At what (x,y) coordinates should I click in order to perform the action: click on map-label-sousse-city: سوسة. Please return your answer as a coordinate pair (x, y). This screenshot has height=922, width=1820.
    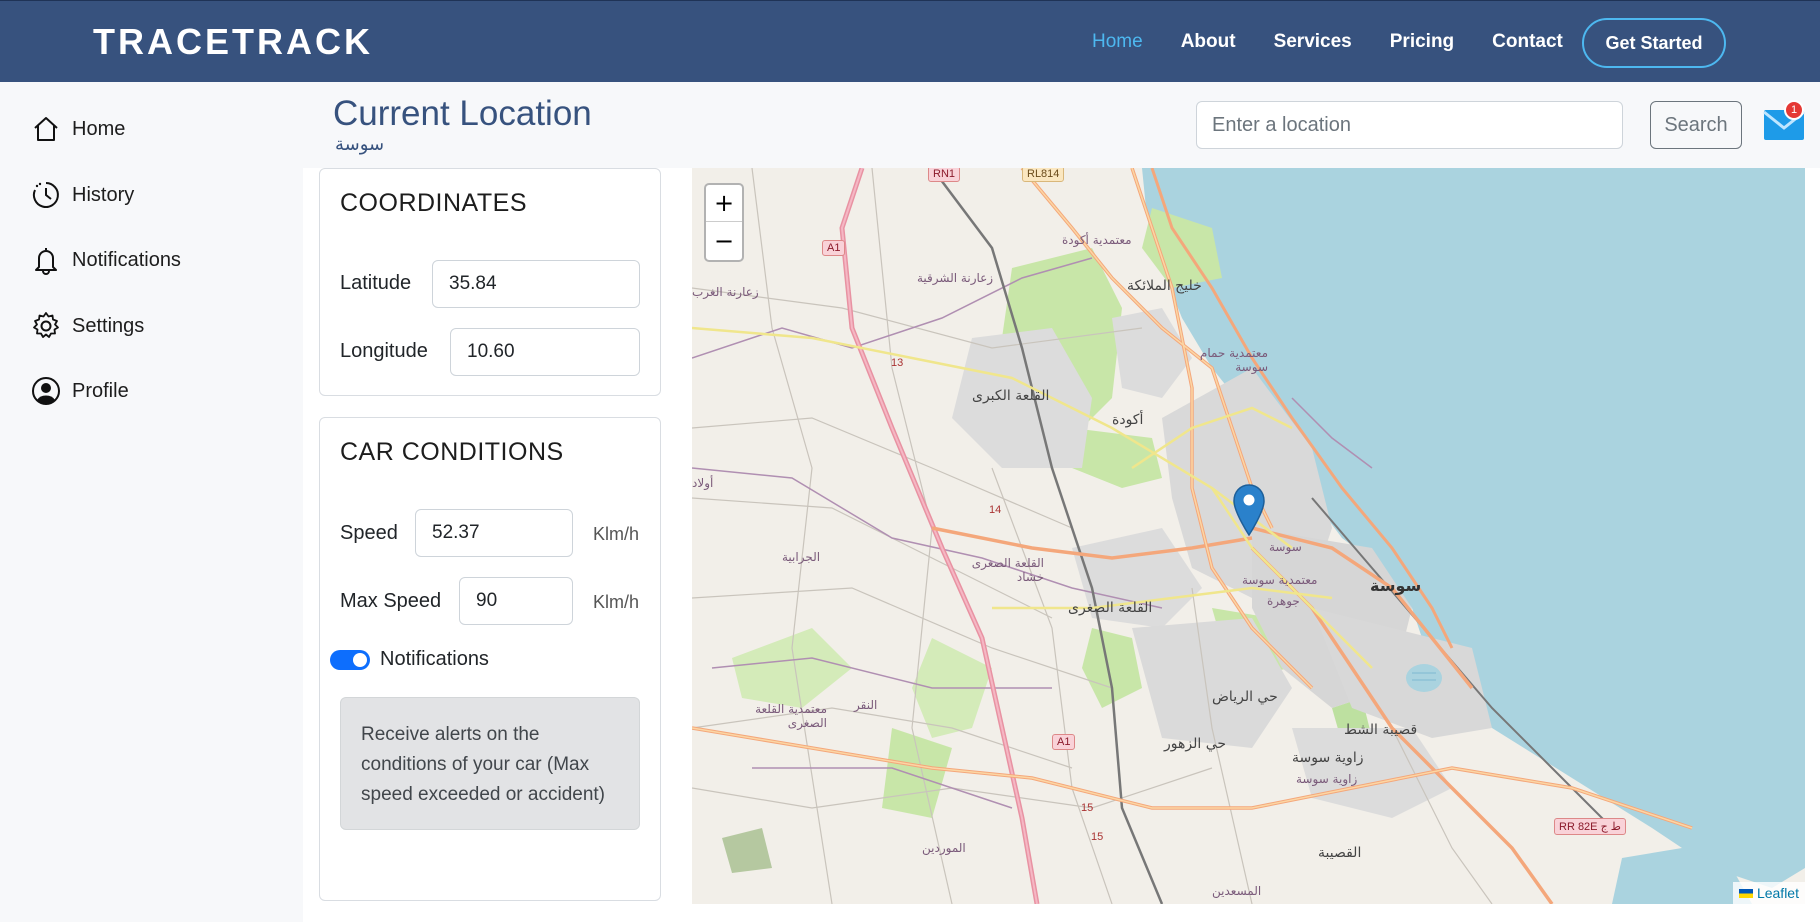
    Looking at the image, I should click on (1396, 585).